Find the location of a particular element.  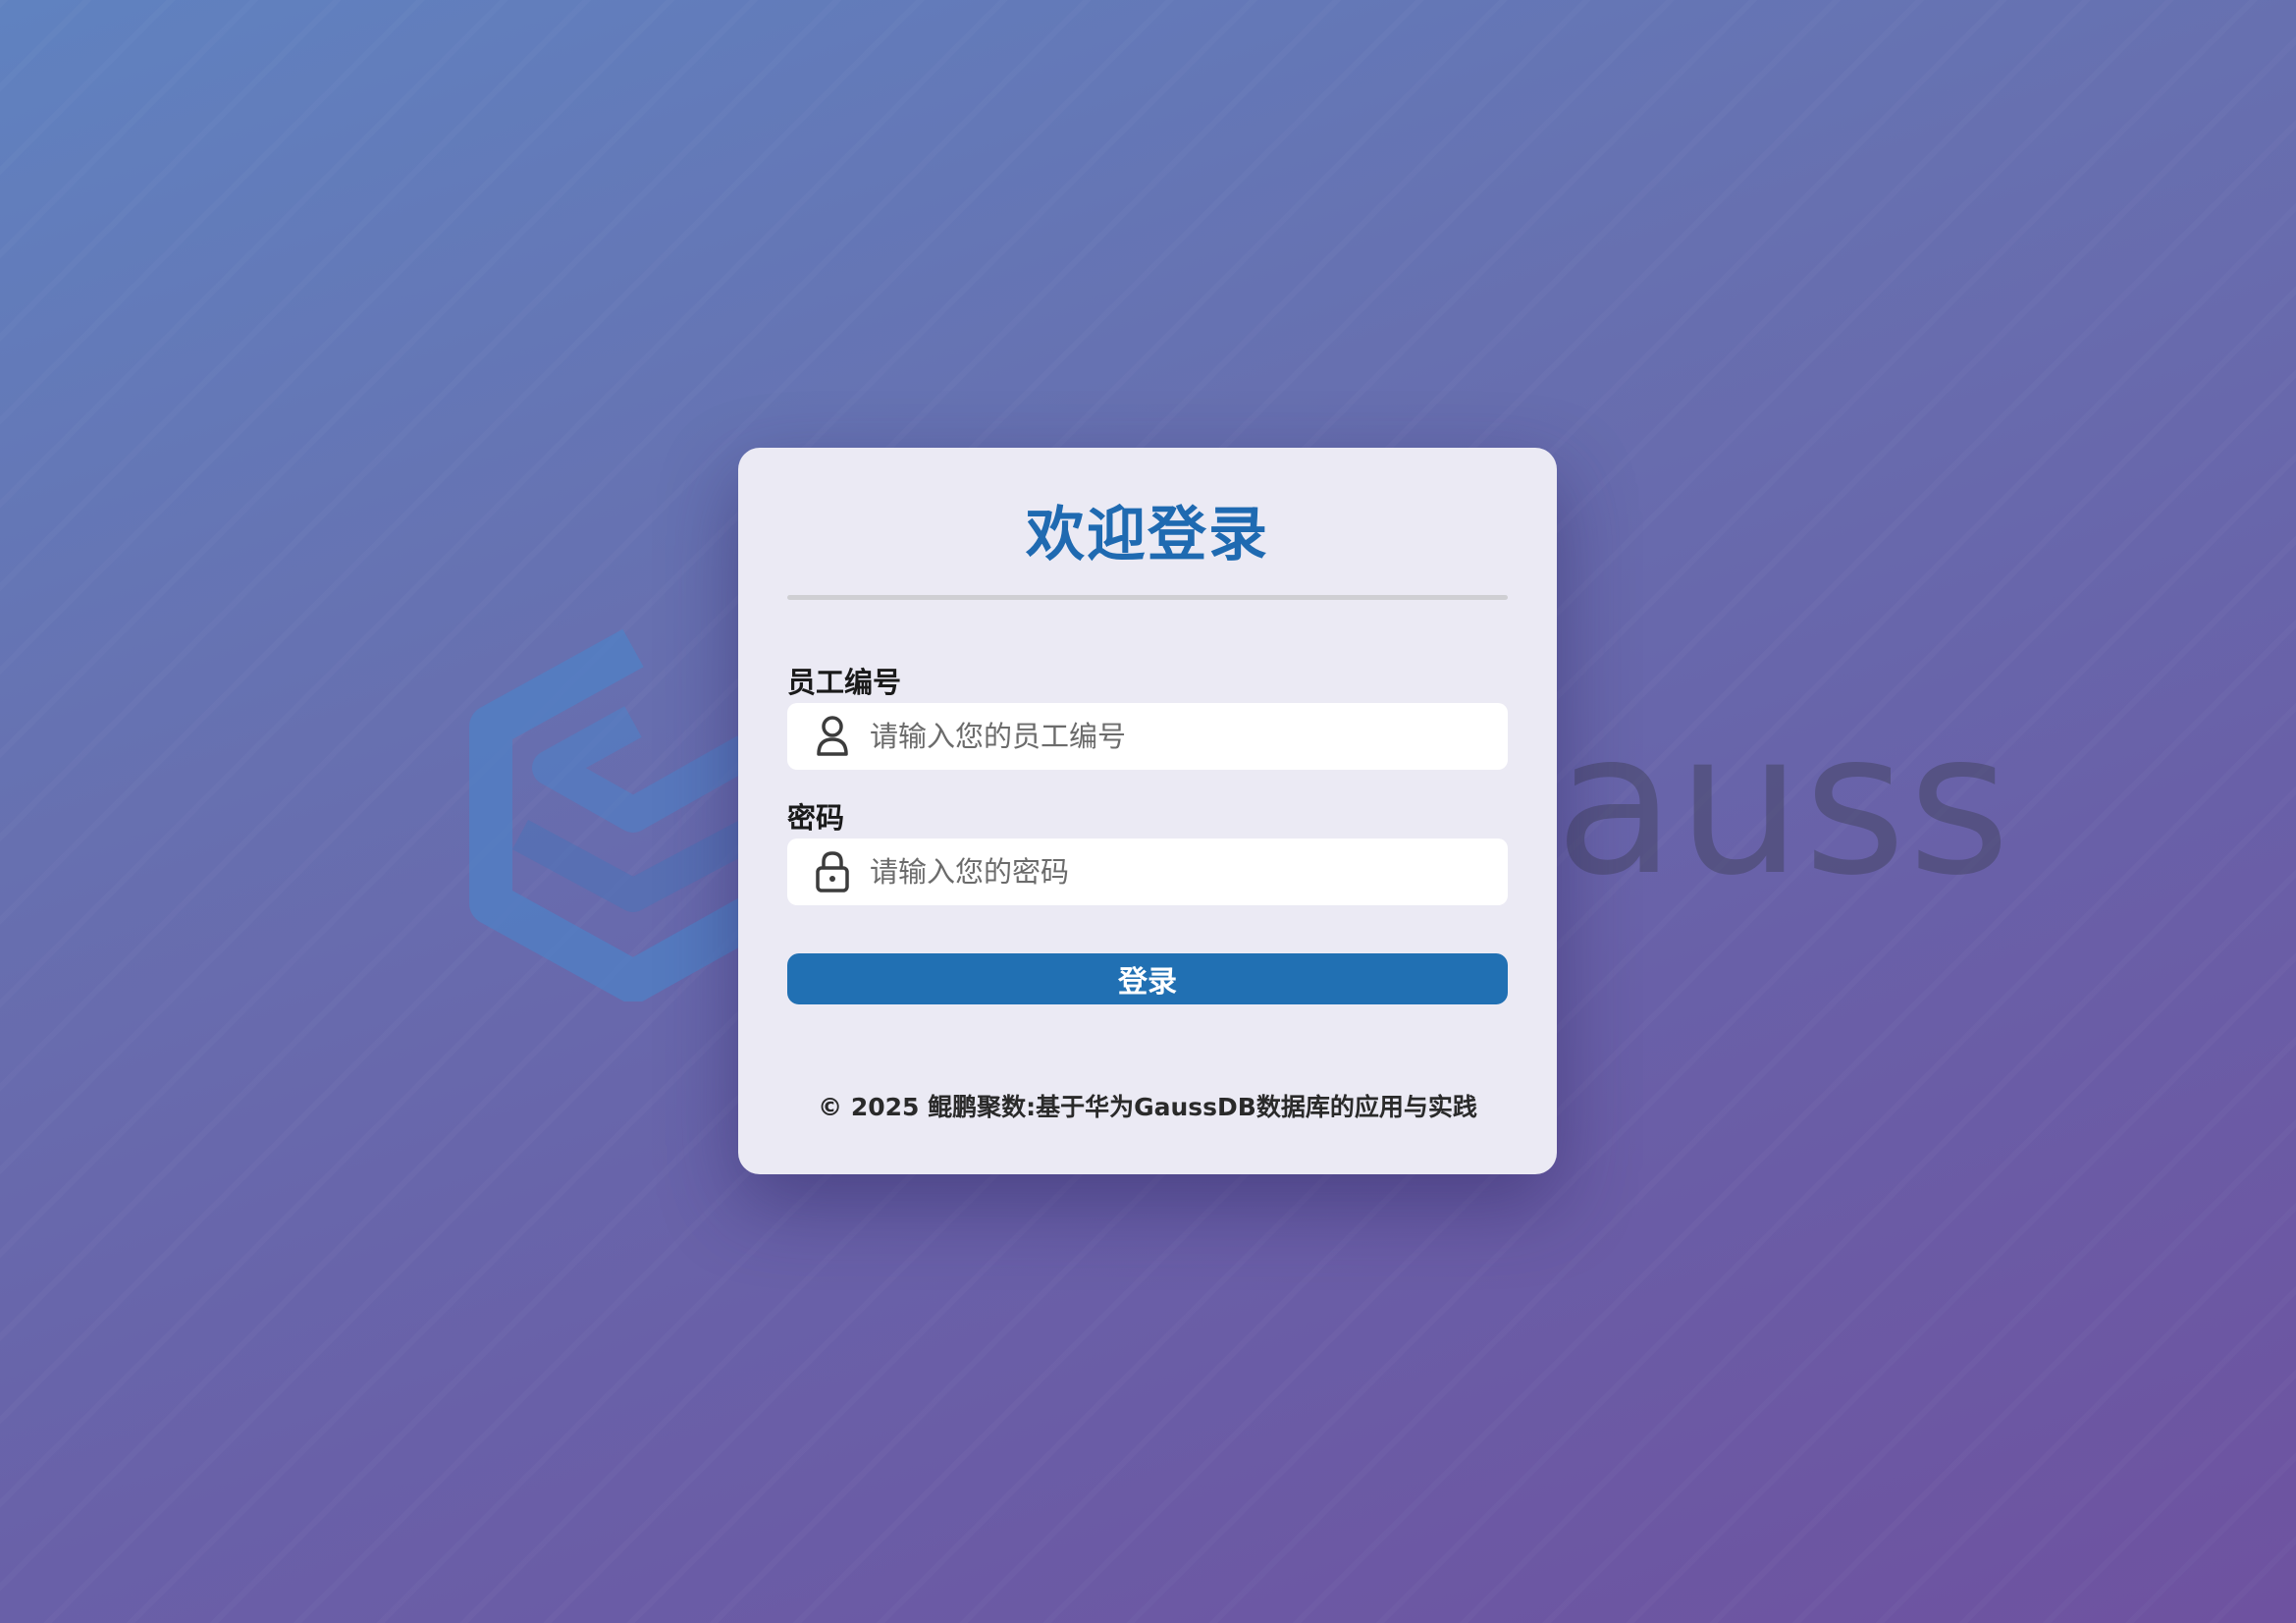

employee-id-input is located at coordinates (1188, 736).